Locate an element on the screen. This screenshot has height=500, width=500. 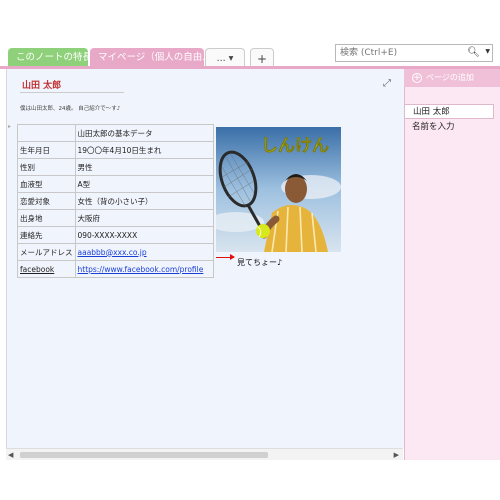
add-section-button: + is located at coordinates (262, 58).